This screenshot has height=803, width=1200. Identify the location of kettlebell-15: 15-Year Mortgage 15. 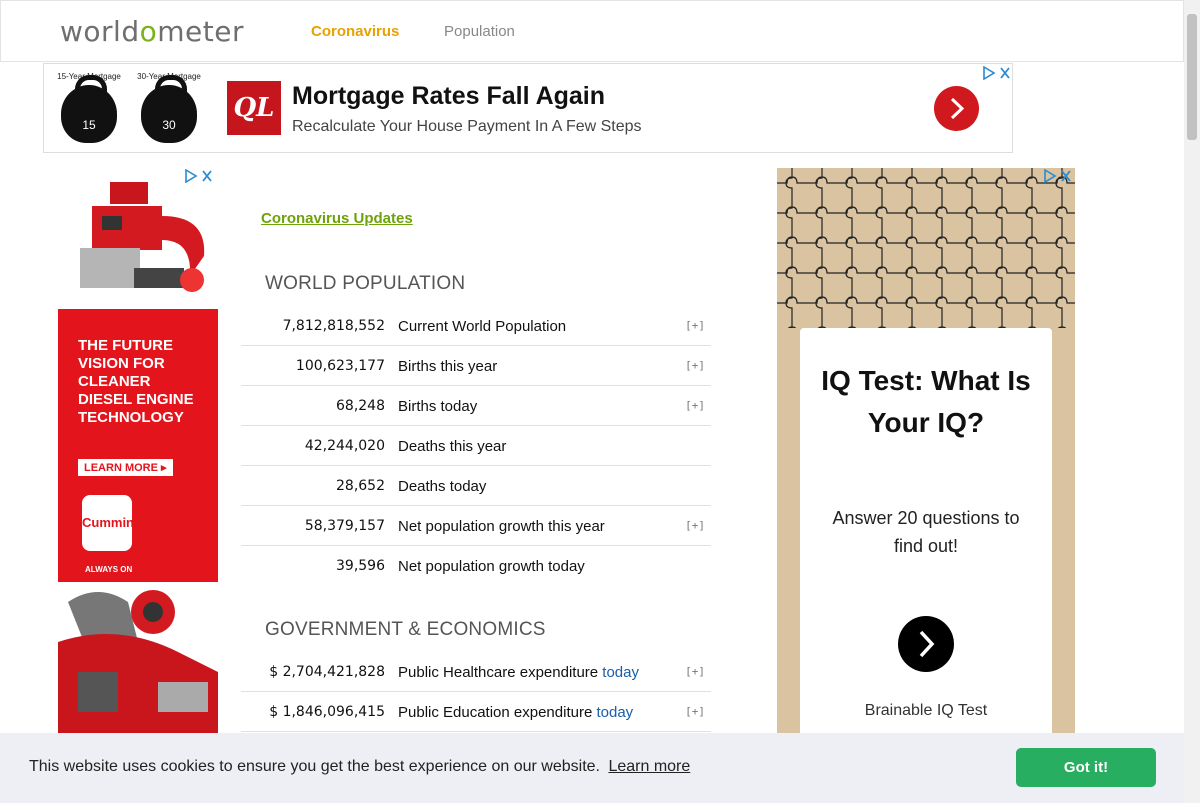
(89, 107).